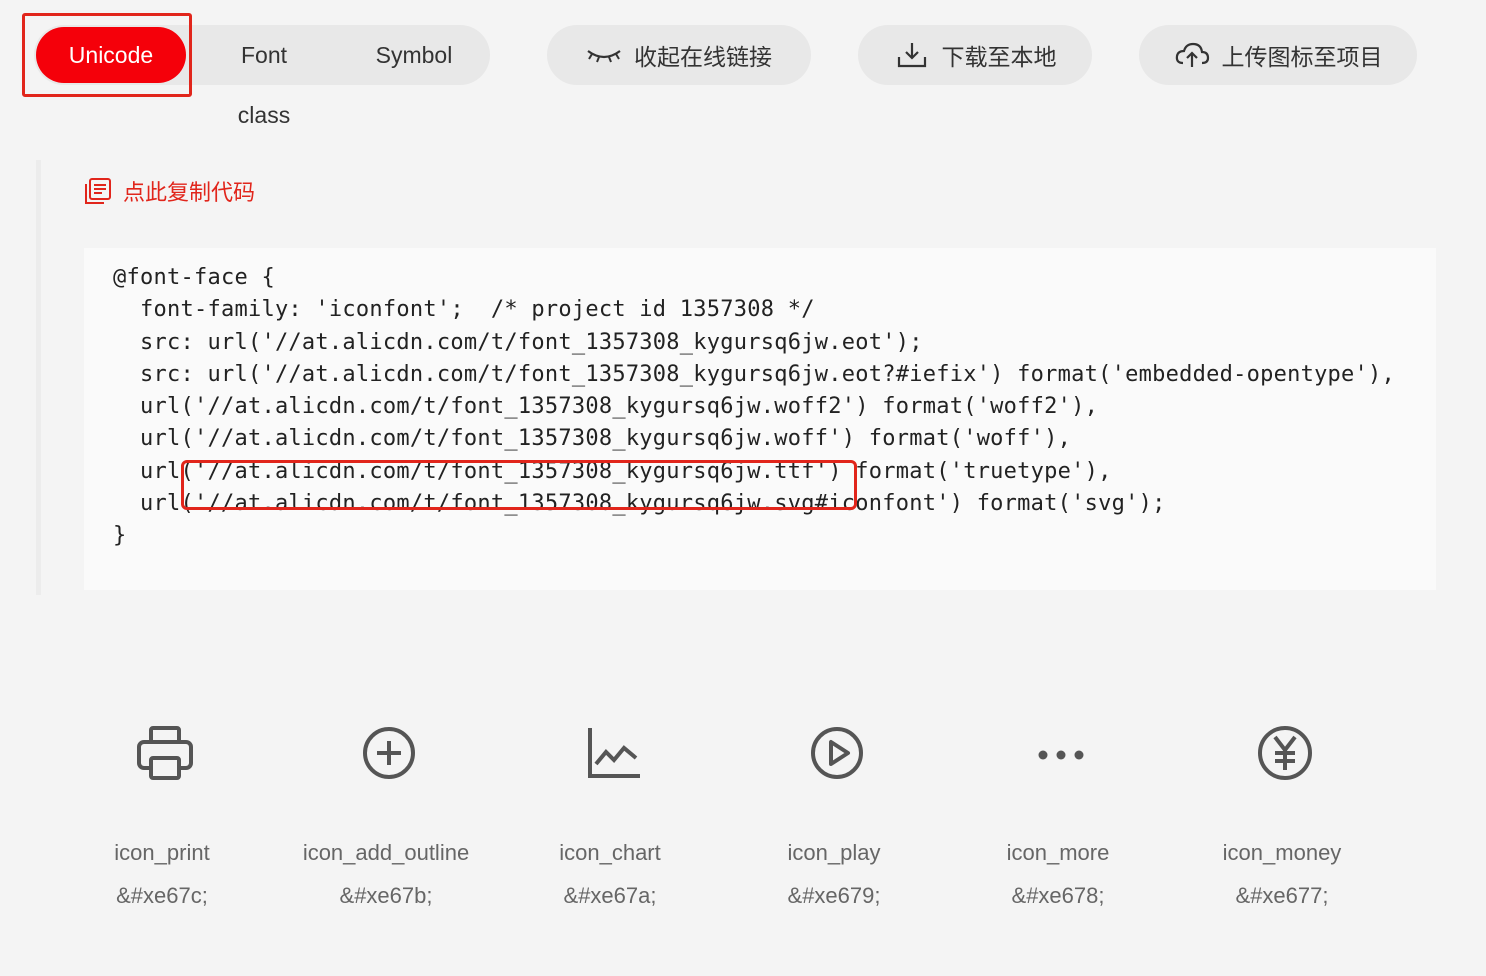 The image size is (1486, 976). Describe the element at coordinates (1061, 755) in the screenshot. I see `more-icon` at that location.